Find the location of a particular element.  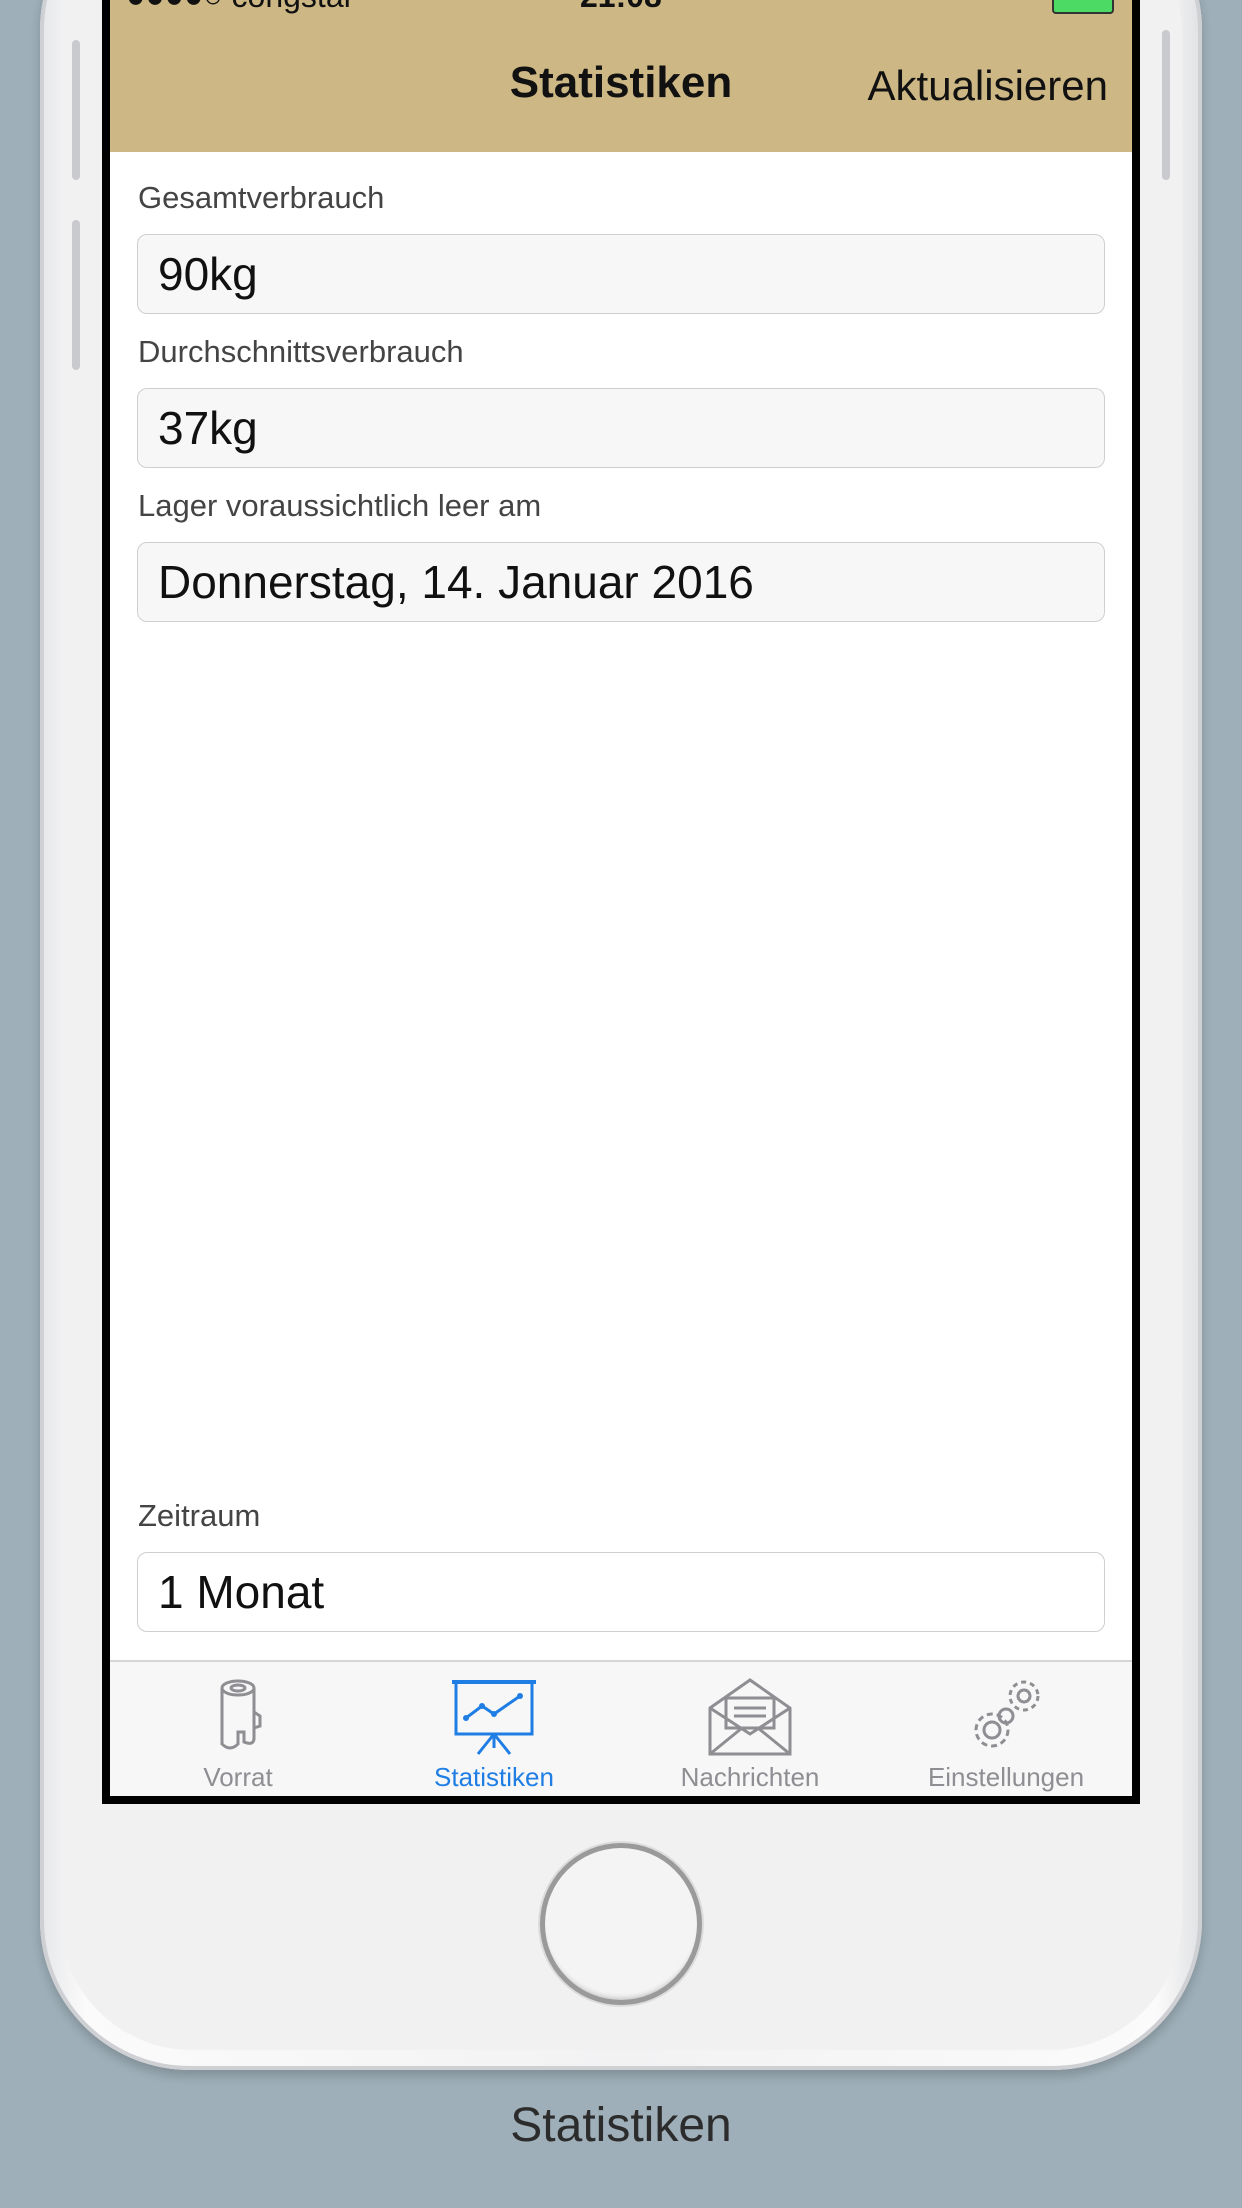

average-consumption-label: Durchschnittsverbrauch is located at coordinates (301, 351).